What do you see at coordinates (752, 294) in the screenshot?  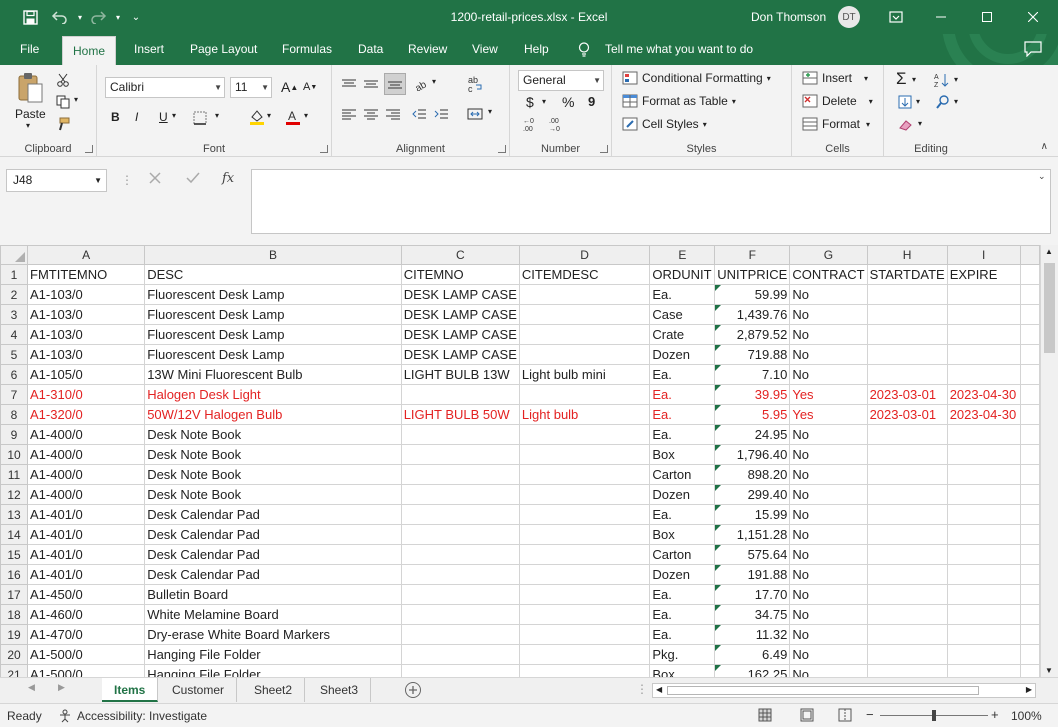 I see `cell: 59.99` at bounding box center [752, 294].